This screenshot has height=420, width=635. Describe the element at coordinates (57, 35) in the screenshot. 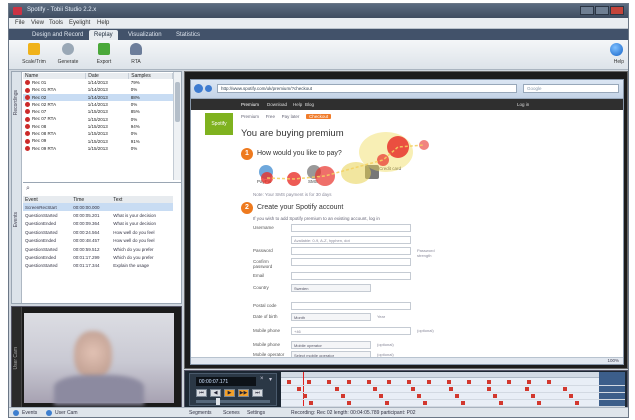

I see `tab-design-and-record: Design and Record` at that location.